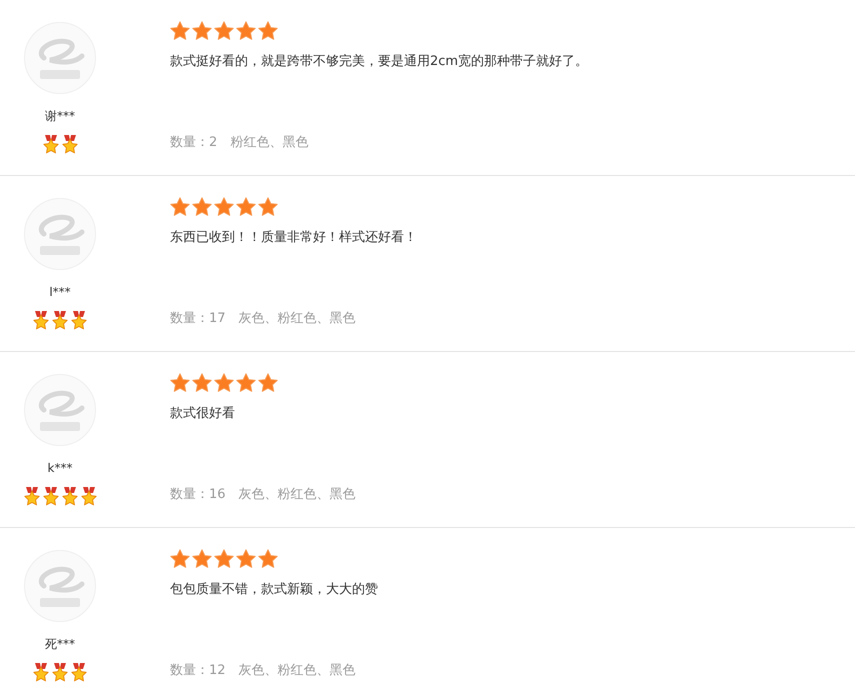  I want to click on review-text: 包包质量不错，款式新颖，大大的赞, so click(274, 590).